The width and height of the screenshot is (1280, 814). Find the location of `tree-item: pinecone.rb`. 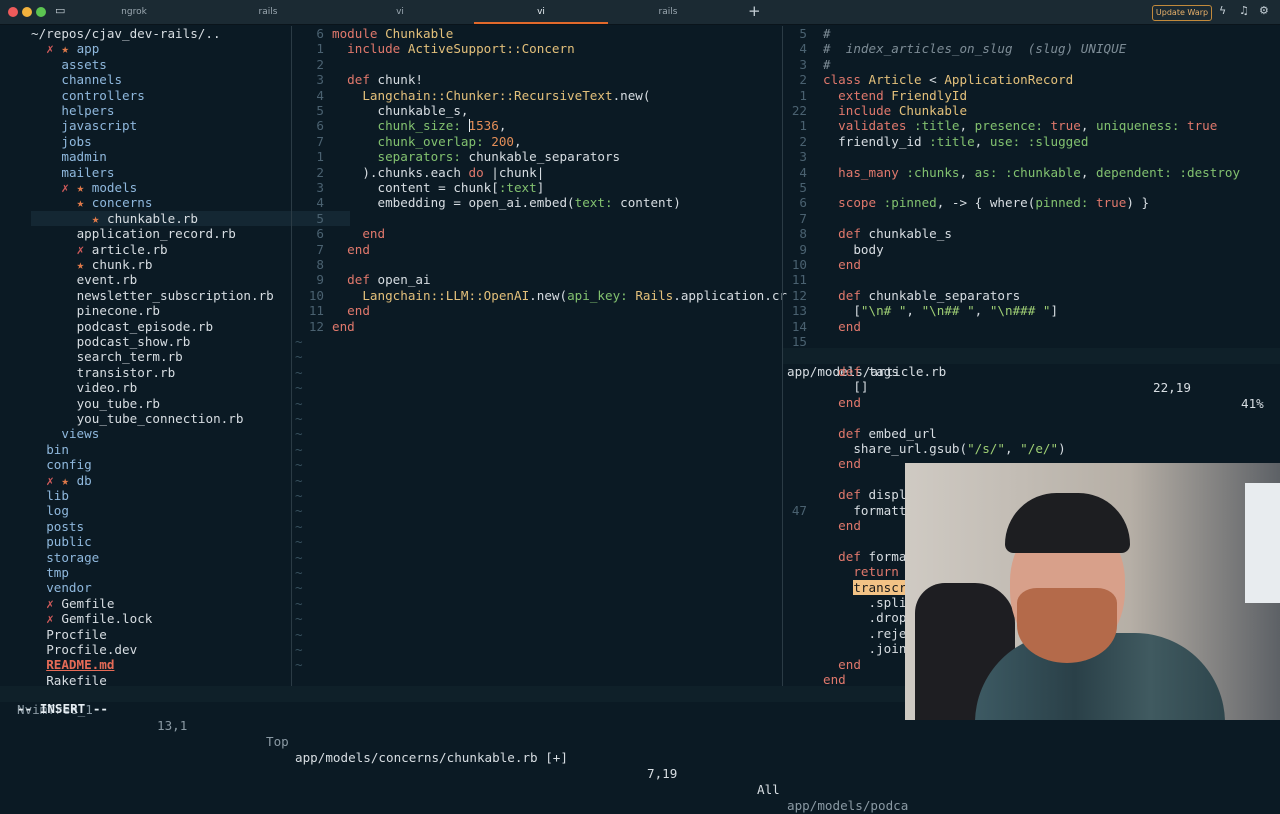

tree-item: pinecone.rb is located at coordinates (183, 310).